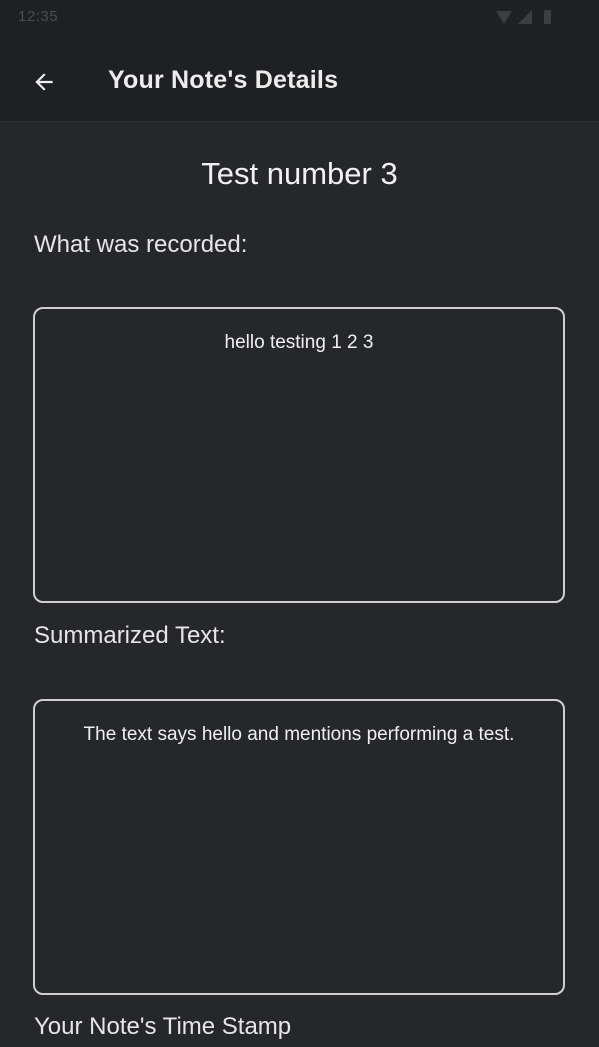 The height and width of the screenshot is (1047, 599). What do you see at coordinates (299, 21) in the screenshot?
I see `status-bar: 12:35` at bounding box center [299, 21].